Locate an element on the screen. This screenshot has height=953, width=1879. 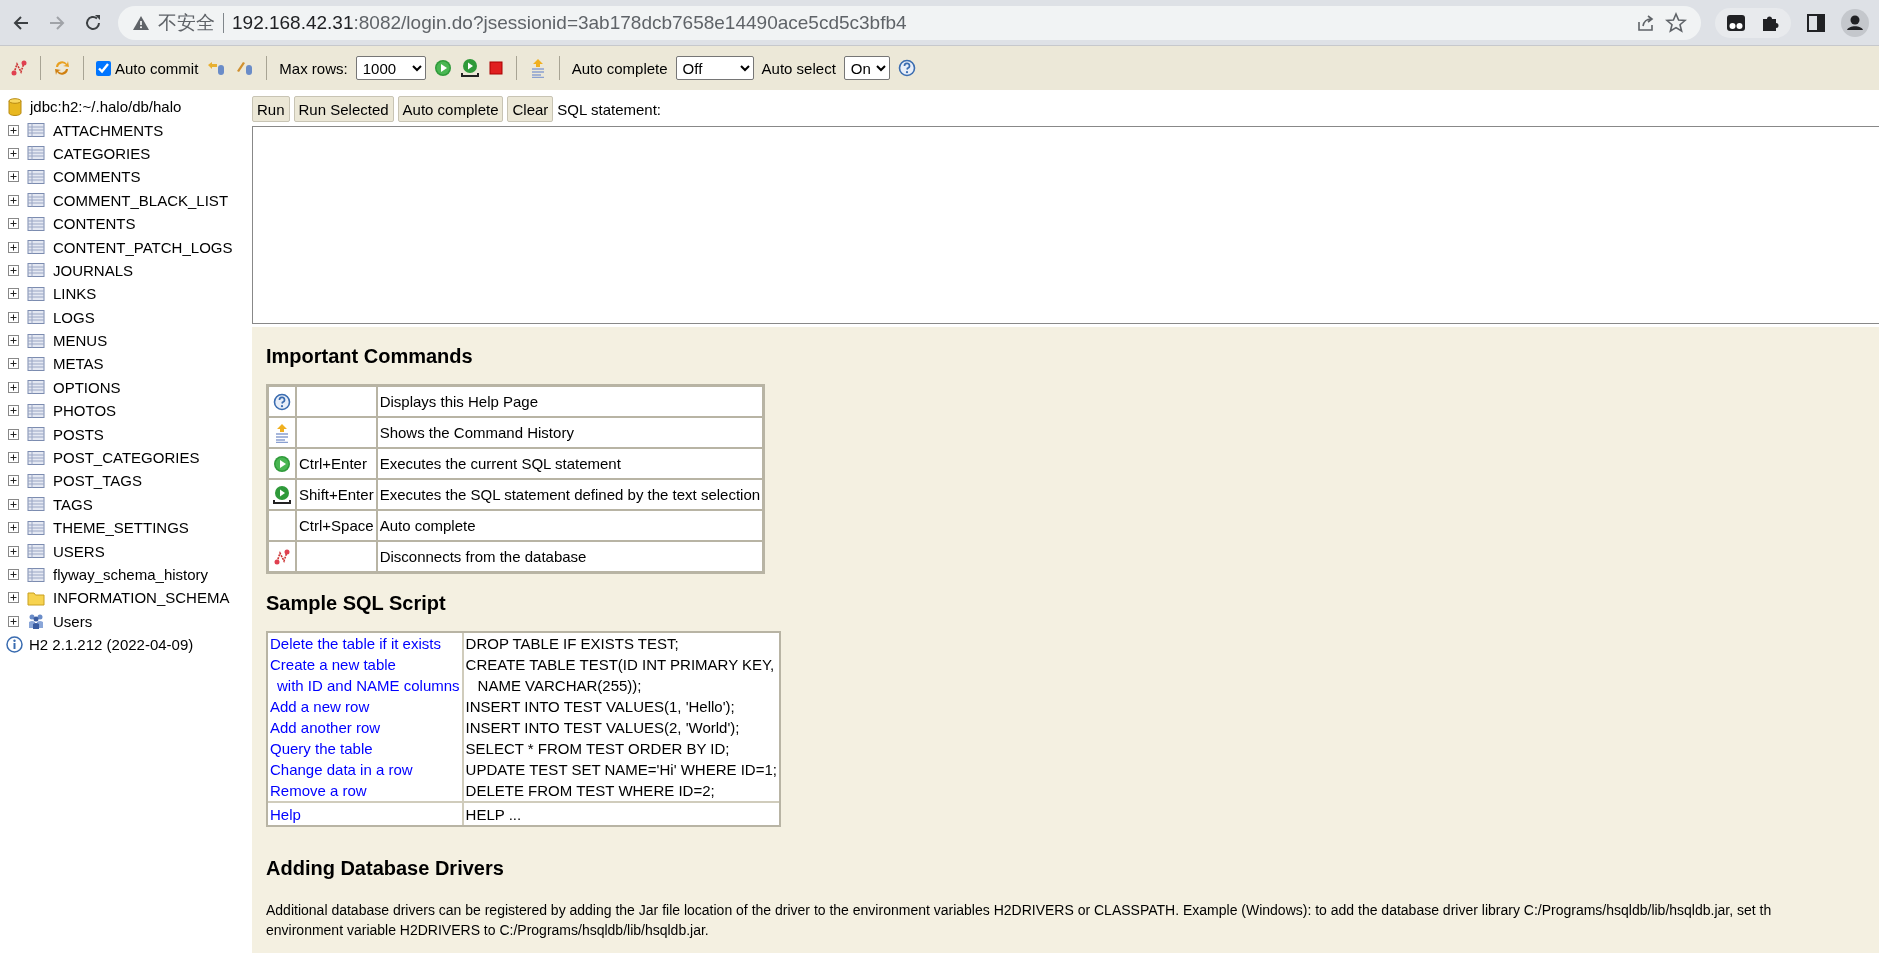
sample-link: Remove a row is located at coordinates (318, 790).